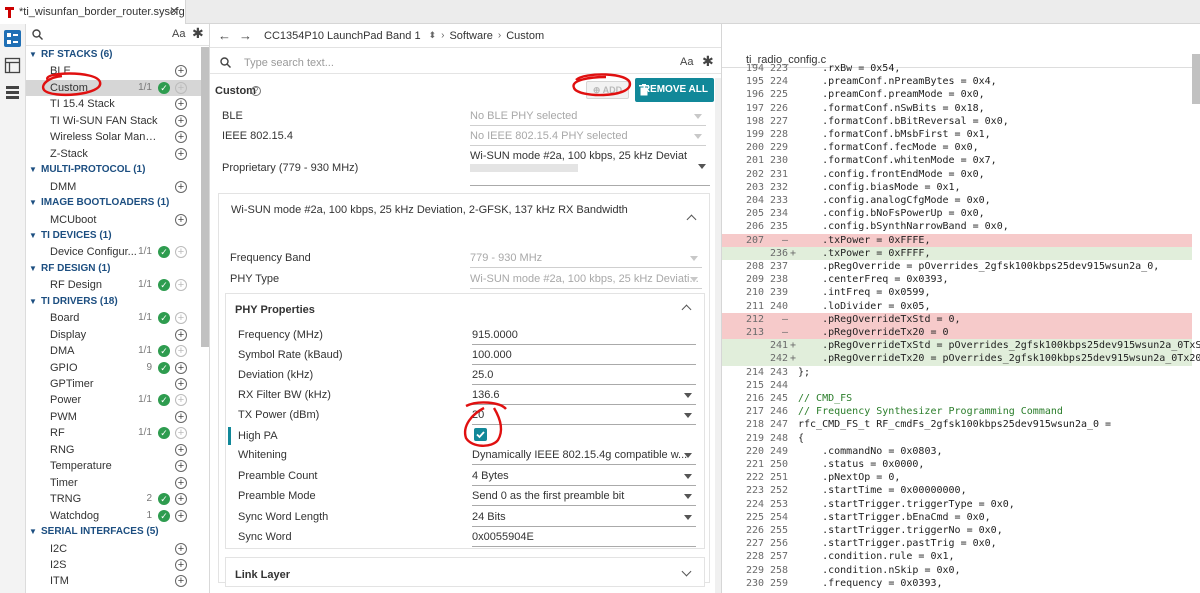 This screenshot has width=1200, height=593. Describe the element at coordinates (674, 90) in the screenshot. I see `remove-all-button: REMOVE ALL` at that location.